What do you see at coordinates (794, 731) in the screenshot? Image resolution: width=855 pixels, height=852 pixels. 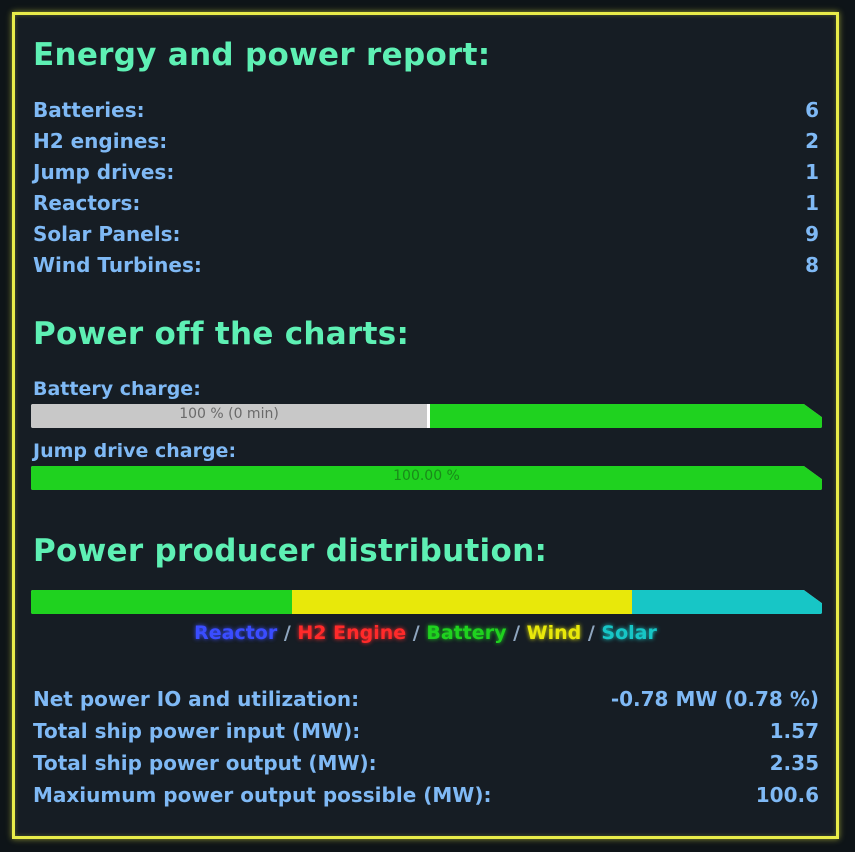 I see `stat-value: 1.57` at bounding box center [794, 731].